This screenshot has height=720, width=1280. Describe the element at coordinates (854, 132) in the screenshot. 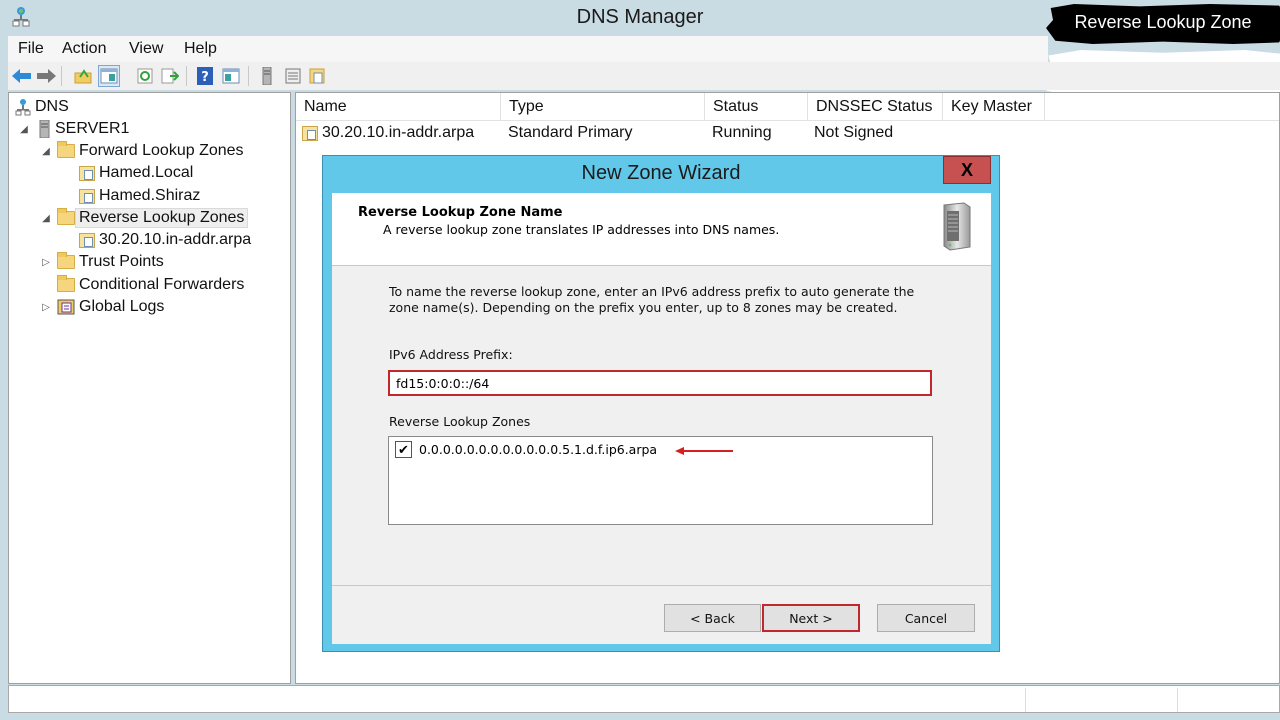

I see `cell-dnssec-status: Not Signed` at that location.